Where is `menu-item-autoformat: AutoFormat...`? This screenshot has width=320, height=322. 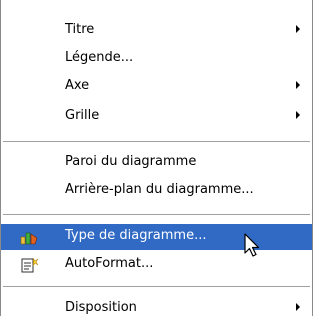 menu-item-autoformat: AutoFormat... is located at coordinates (156, 265).